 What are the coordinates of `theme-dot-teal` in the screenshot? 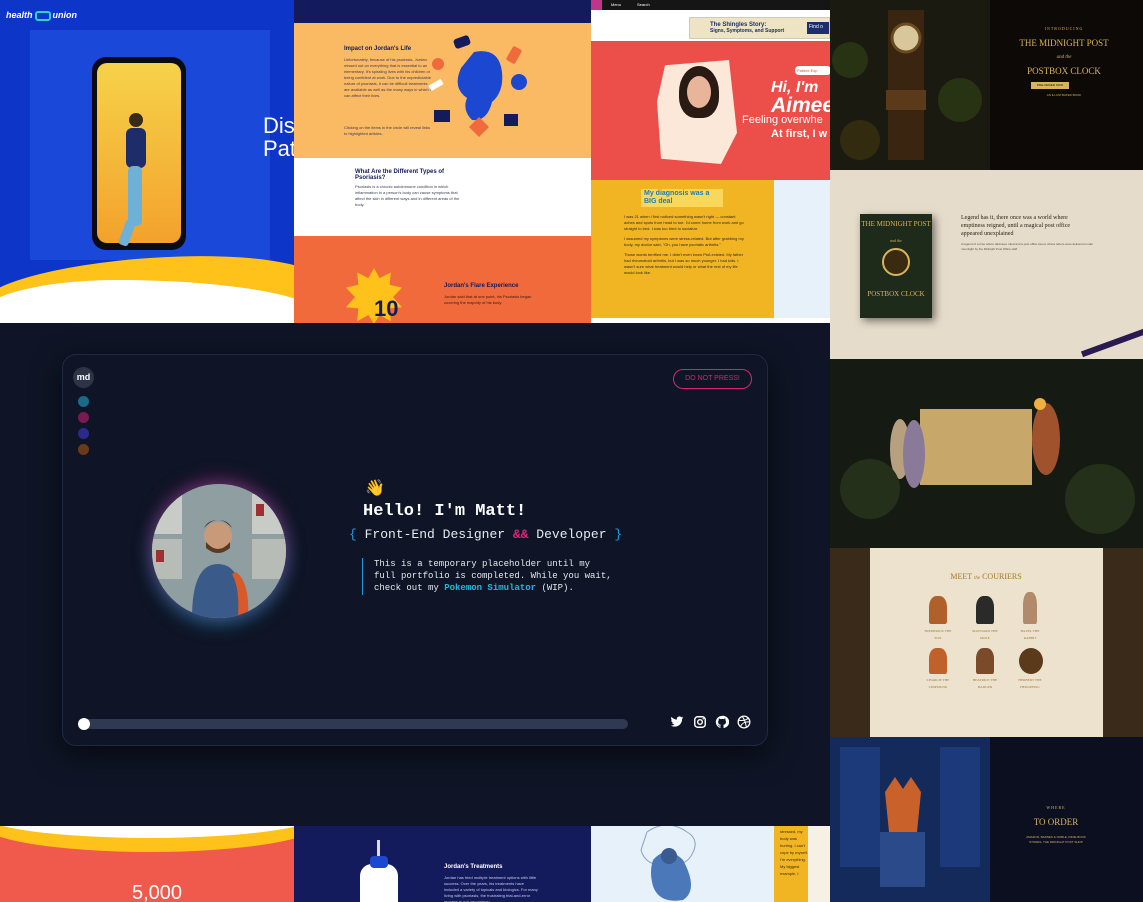 It's located at (83, 401).